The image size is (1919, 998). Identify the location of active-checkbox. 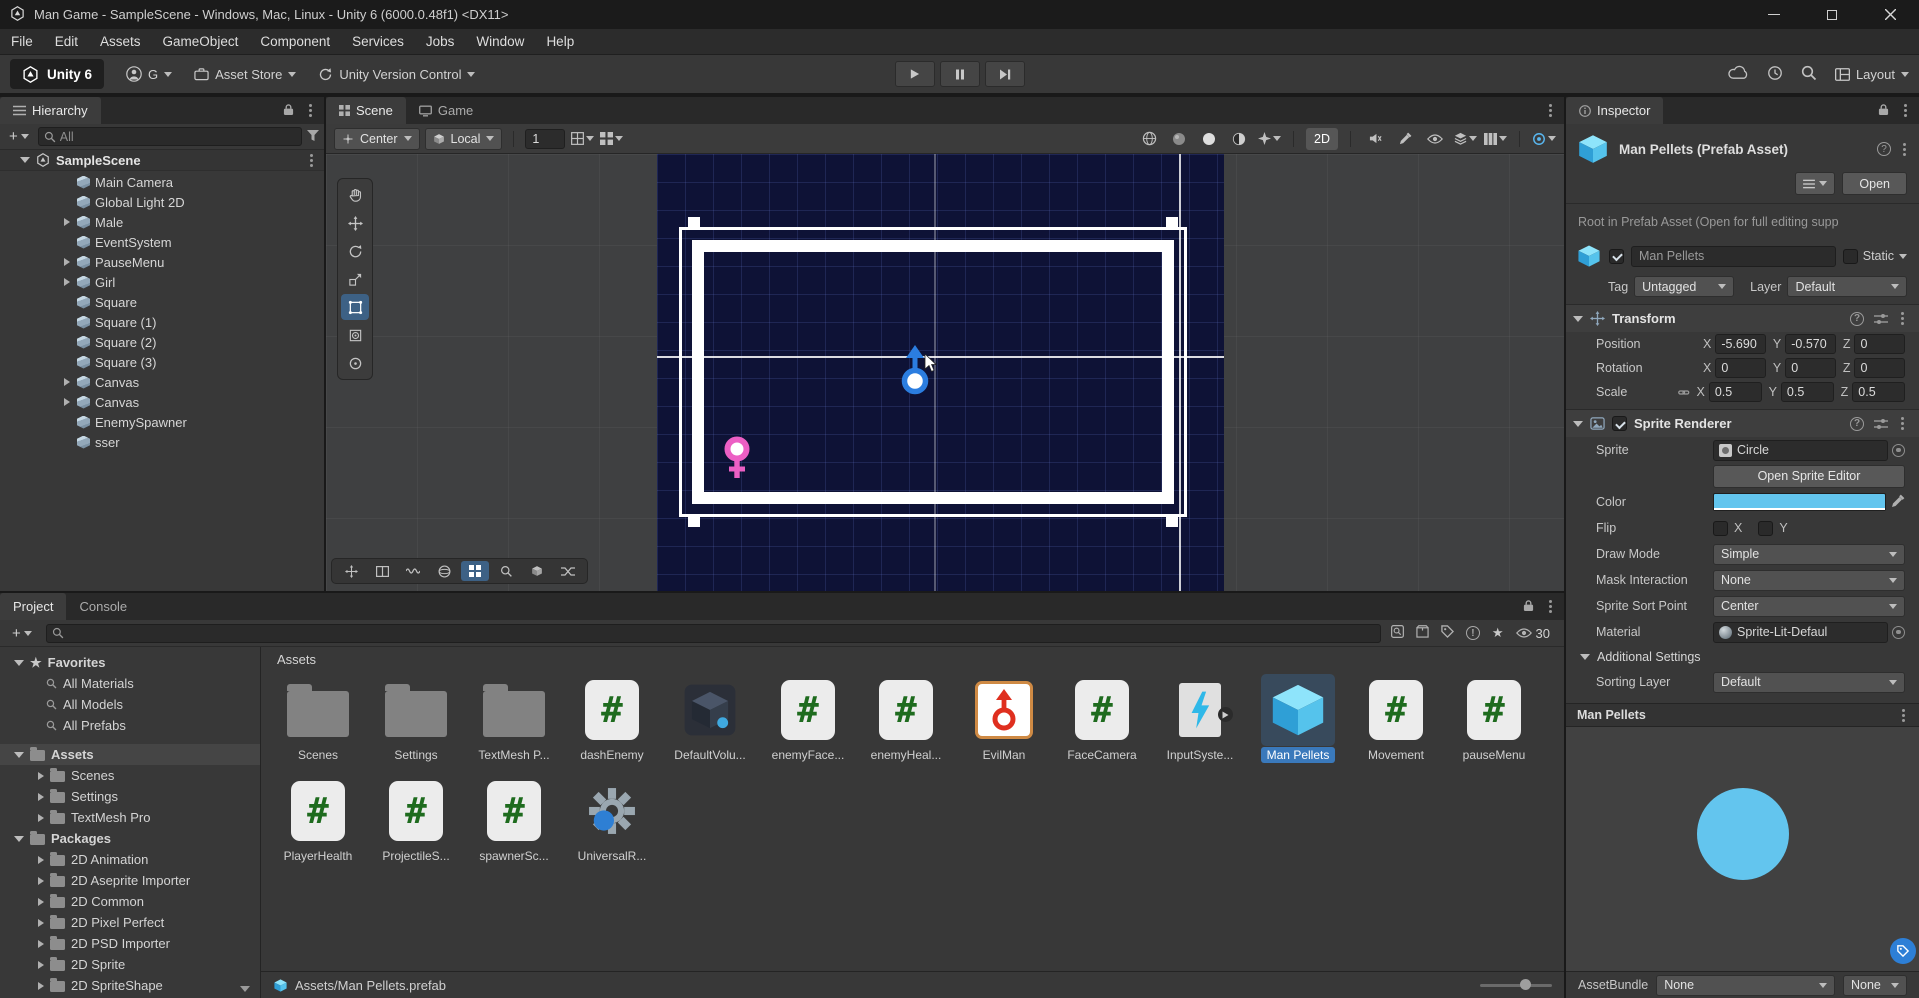
(1616, 256).